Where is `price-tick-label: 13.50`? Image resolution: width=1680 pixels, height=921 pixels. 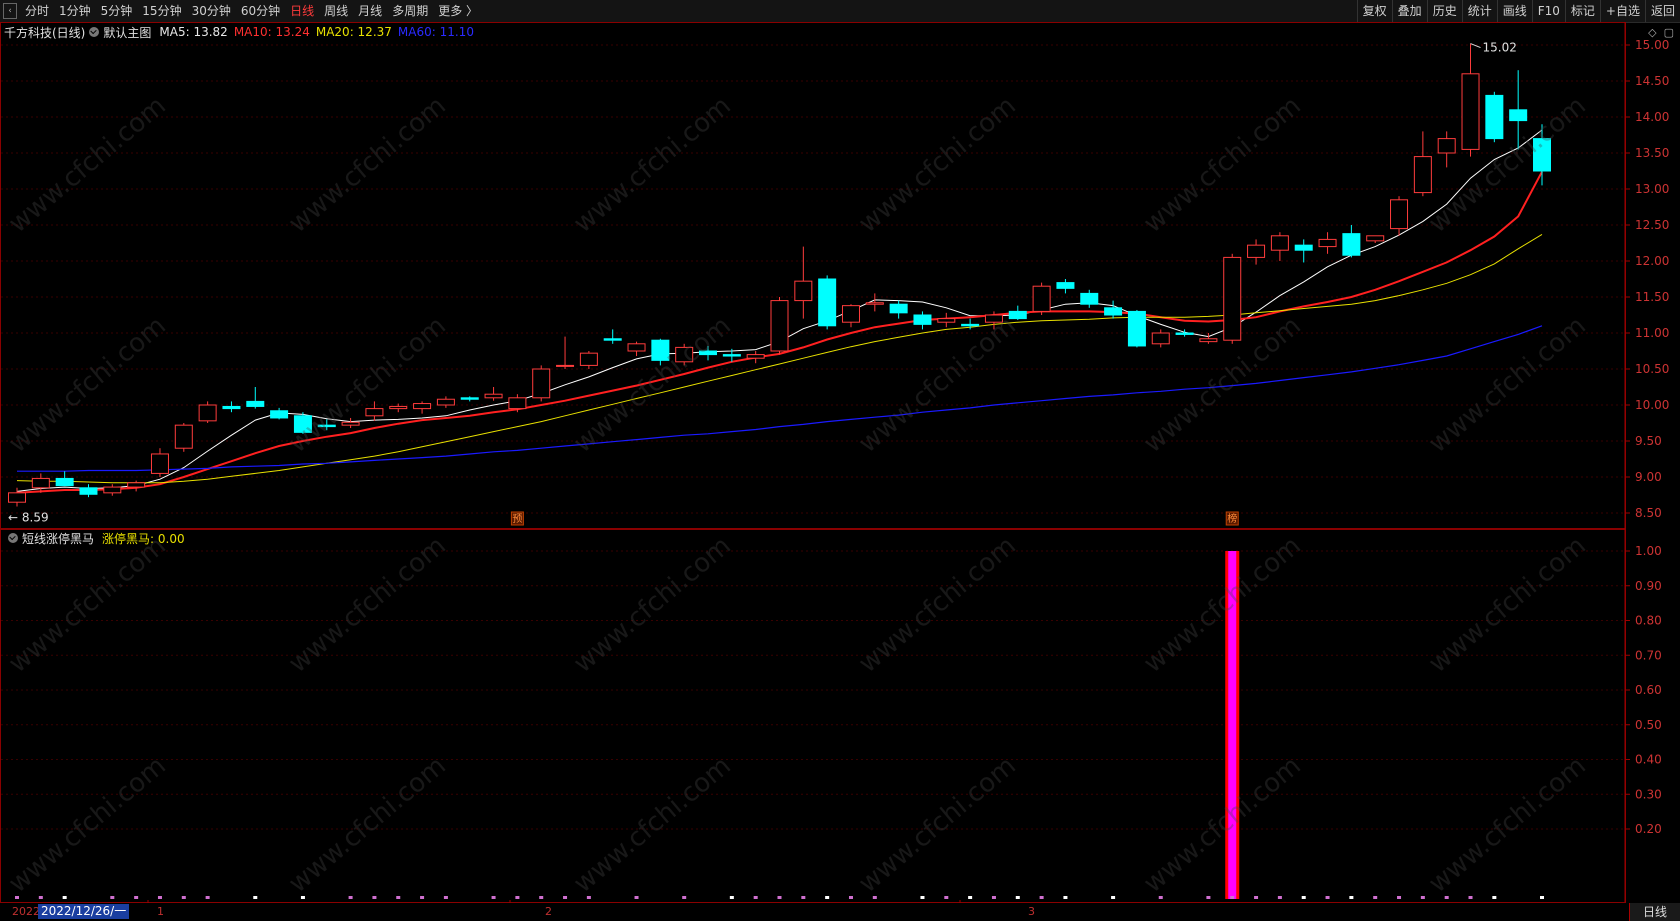 price-tick-label: 13.50 is located at coordinates (1652, 153).